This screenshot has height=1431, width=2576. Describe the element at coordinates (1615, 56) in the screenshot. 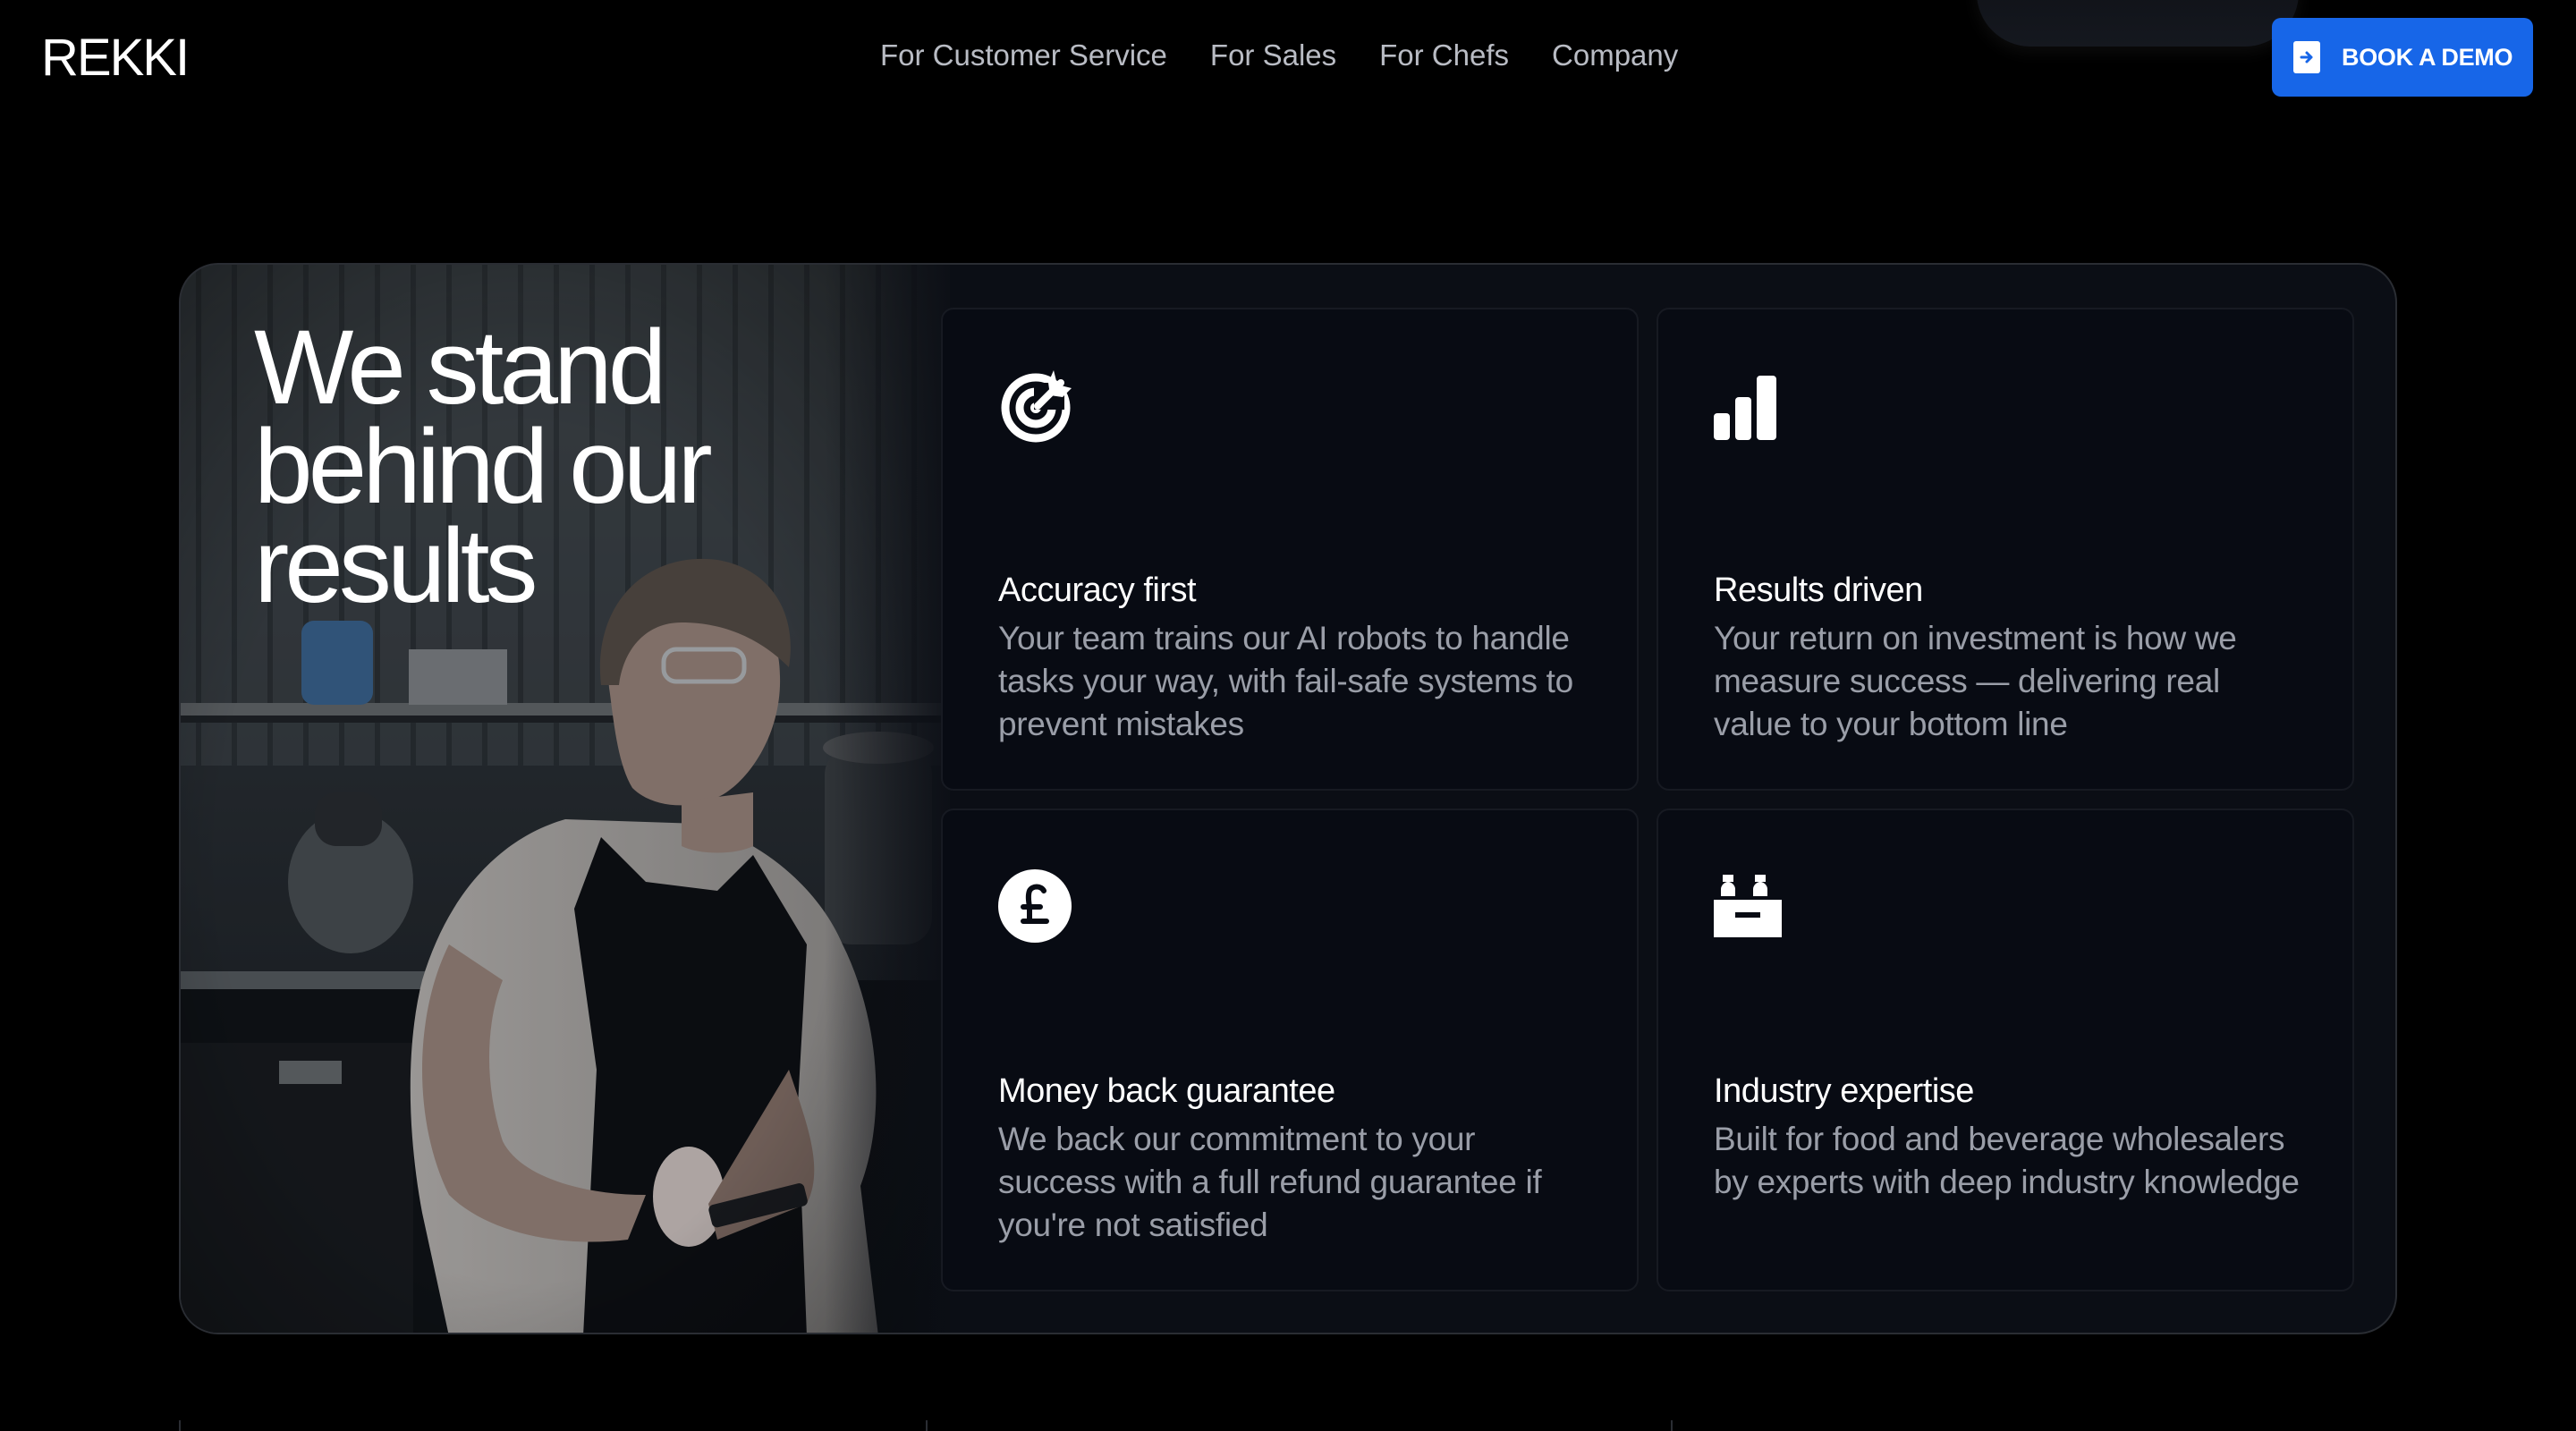

I see `nav-item-company: Company` at that location.